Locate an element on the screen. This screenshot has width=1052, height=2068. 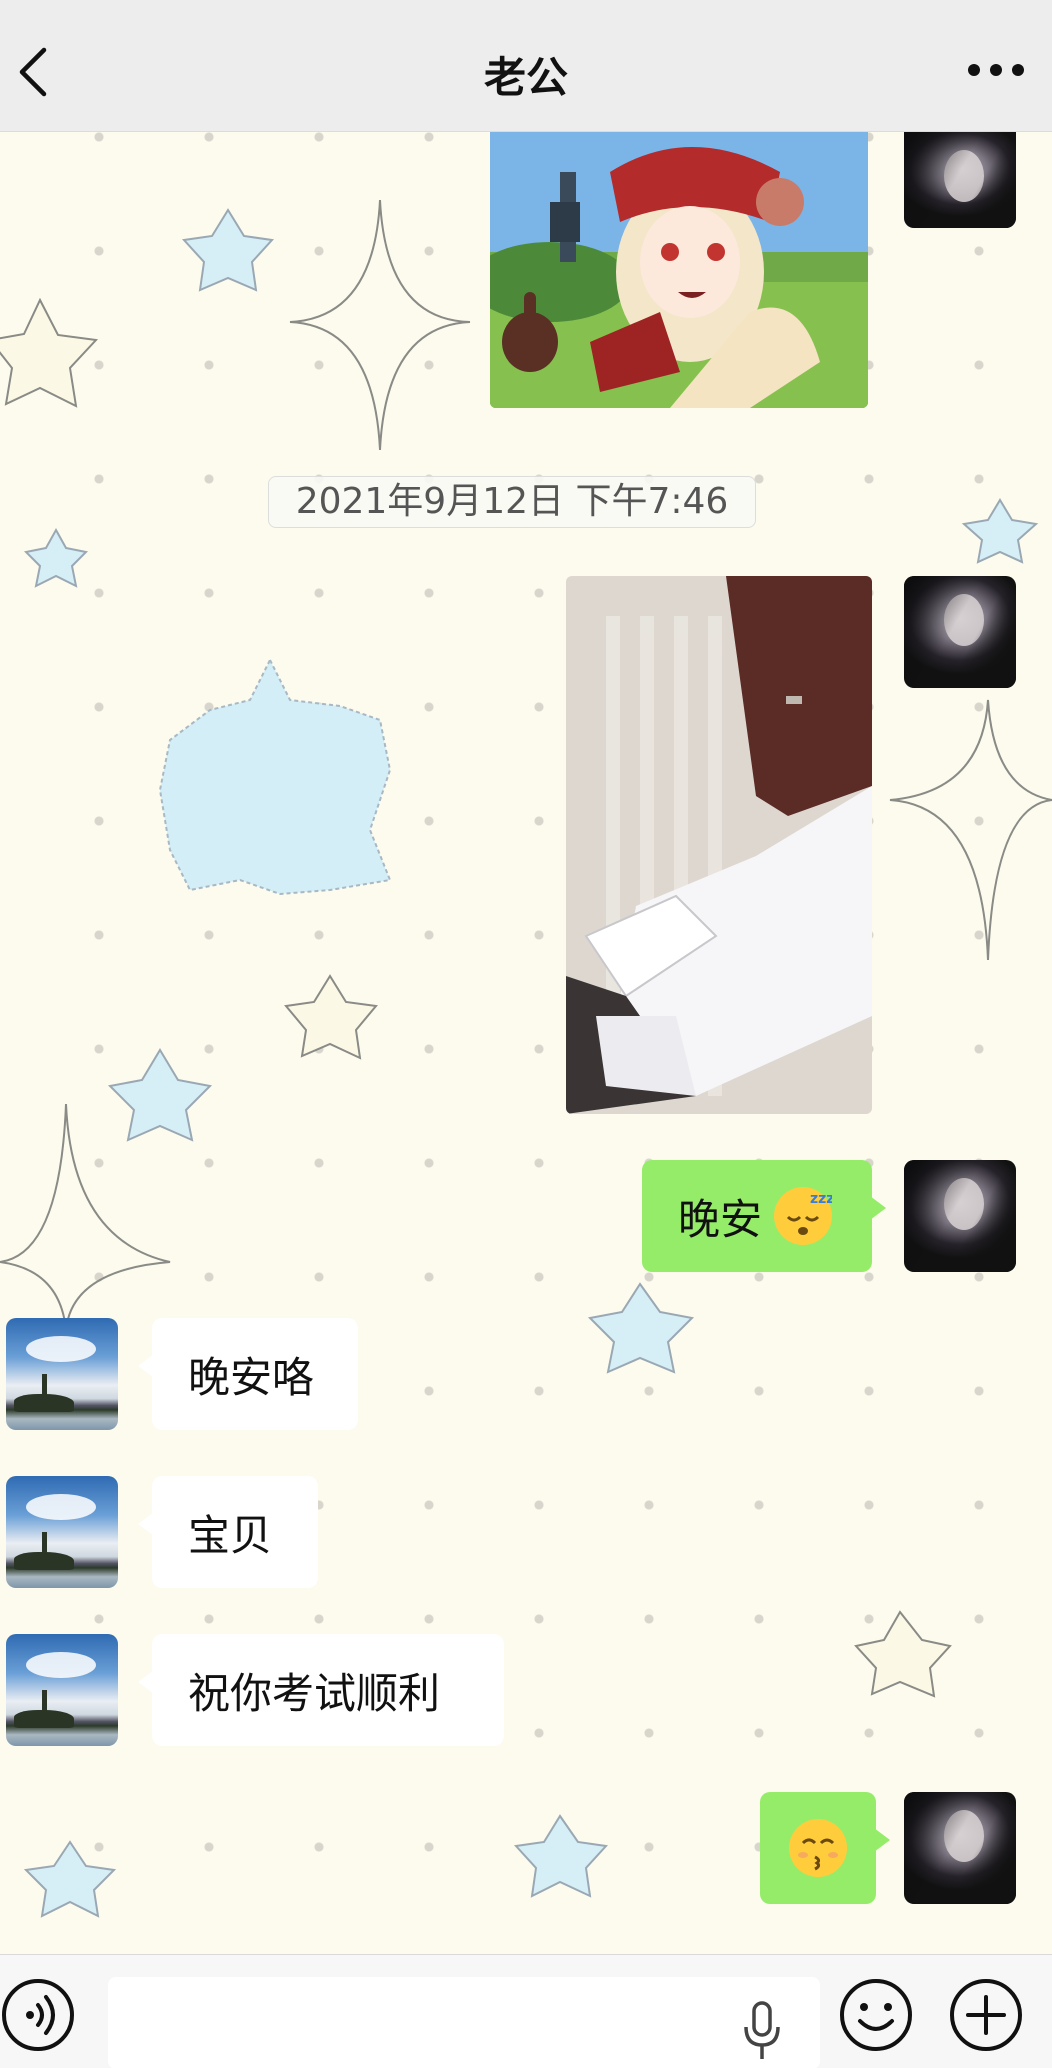
message-bubble-sent is located at coordinates (825, 1848).